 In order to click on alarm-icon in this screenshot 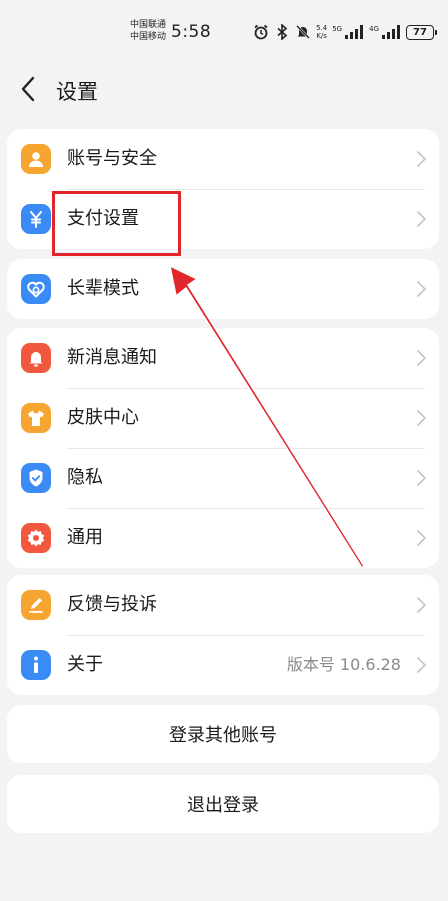, I will do `click(261, 32)`.